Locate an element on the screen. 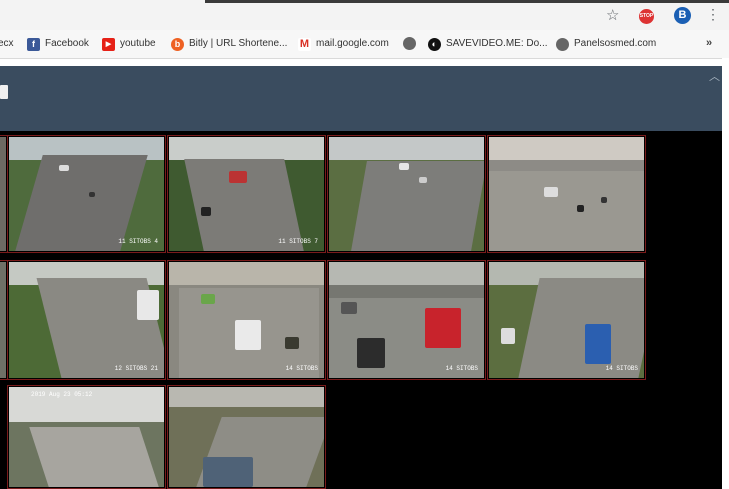  camera-feed: 11 SITOBS 7 is located at coordinates (246, 194).